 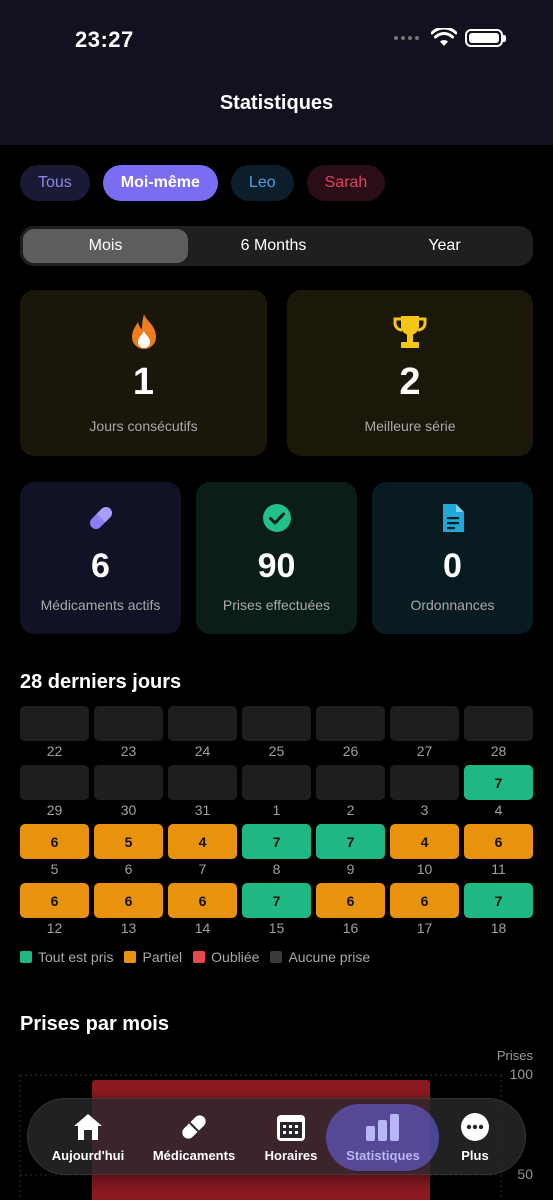 What do you see at coordinates (525, 1174) in the screenshot?
I see `y-tick-label: 50` at bounding box center [525, 1174].